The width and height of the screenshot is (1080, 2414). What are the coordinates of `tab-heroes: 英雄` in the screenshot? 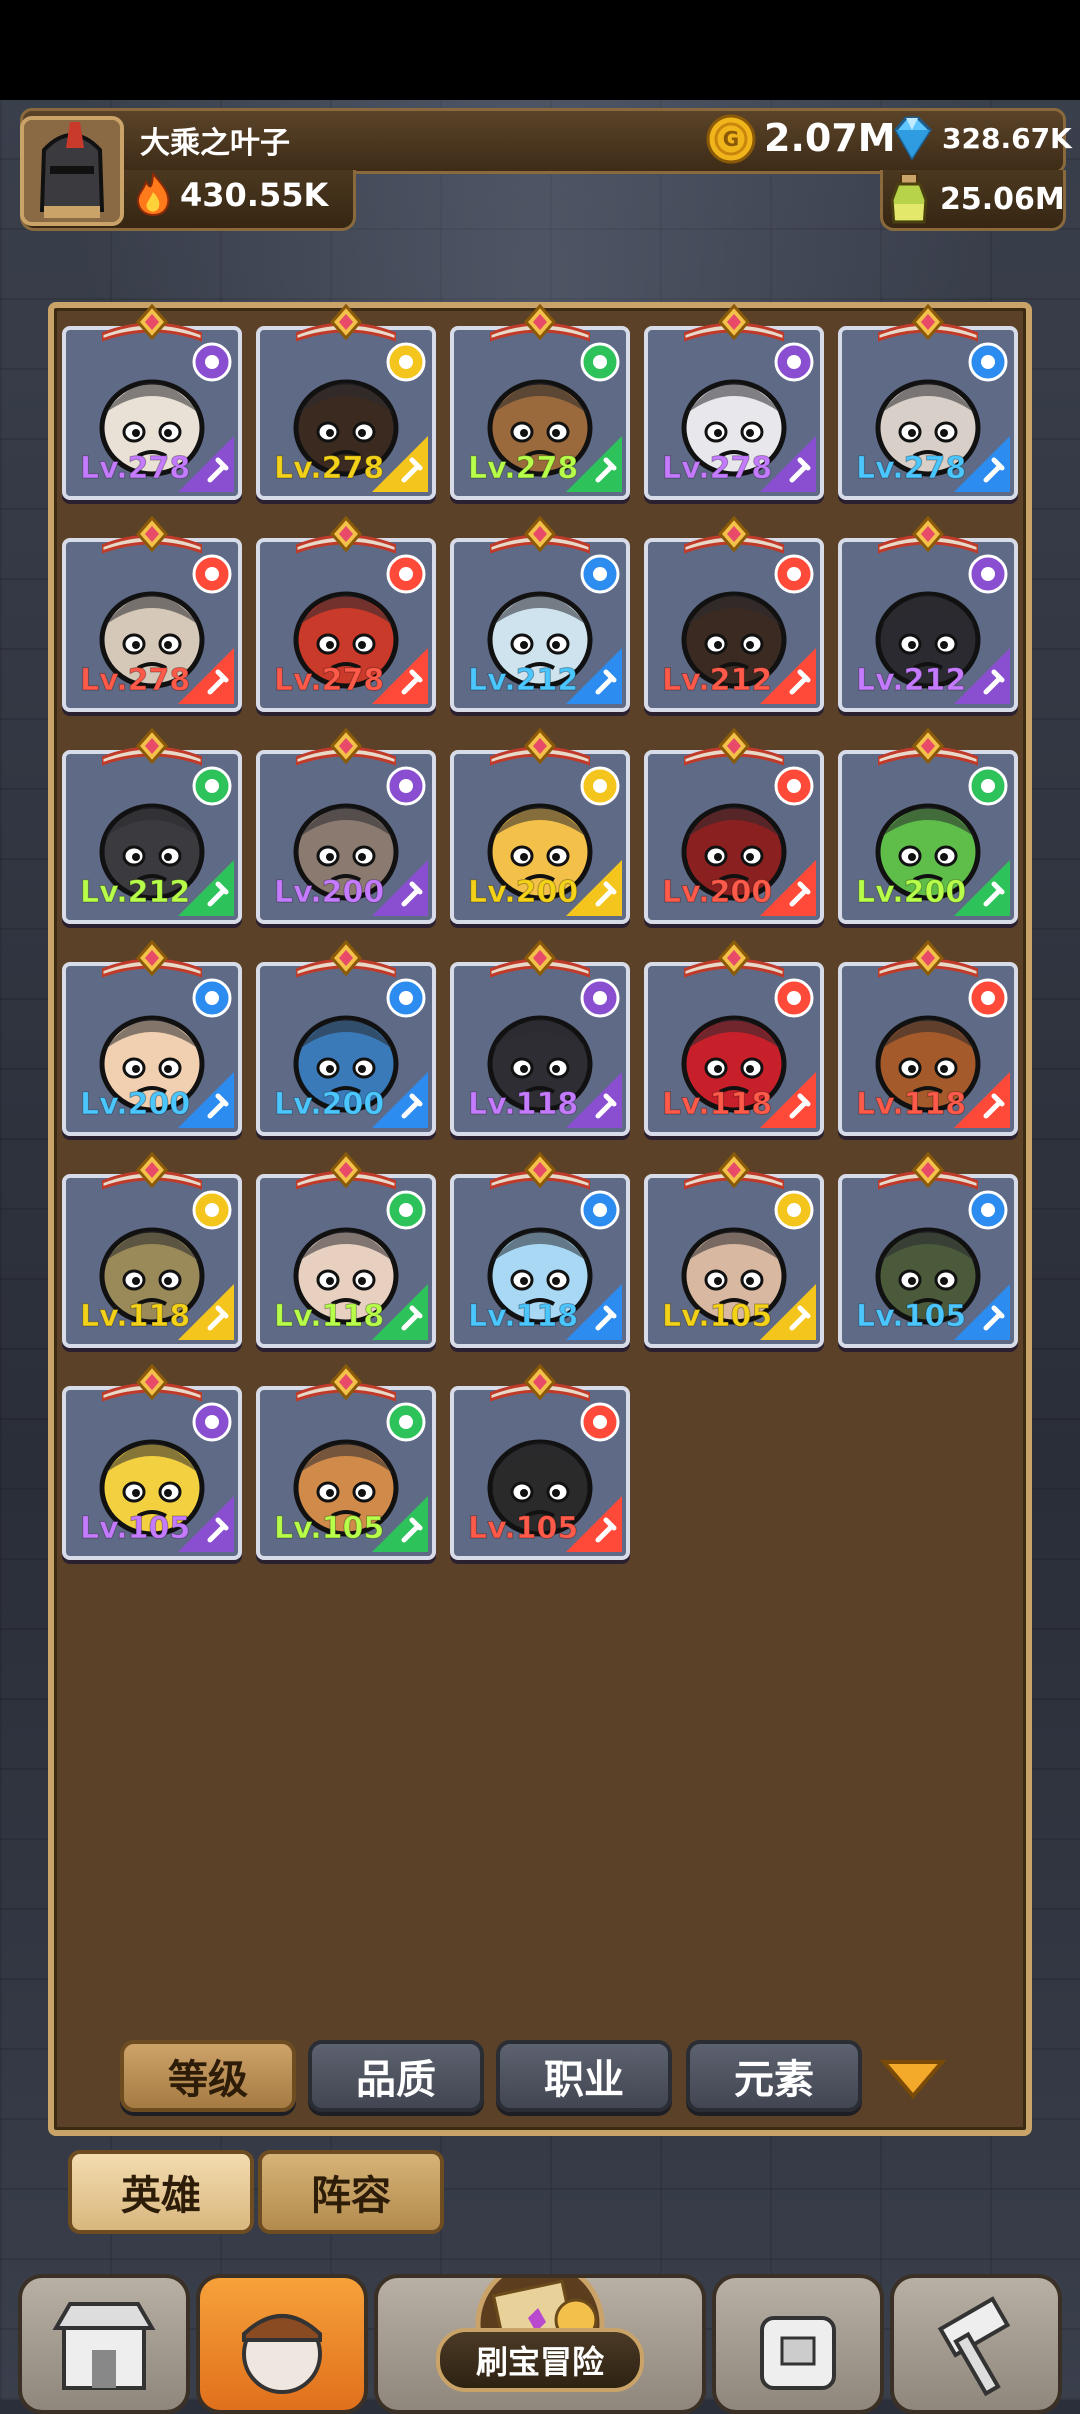 It's located at (161, 2192).